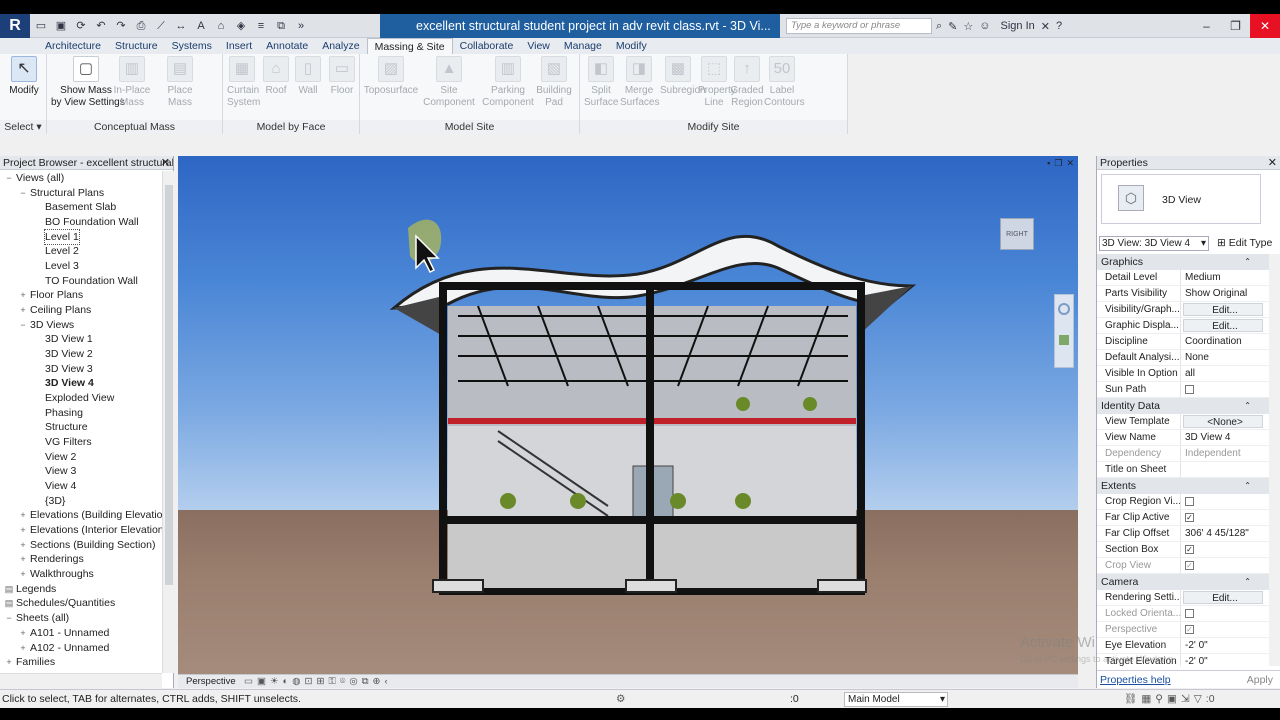  What do you see at coordinates (81, 237) in the screenshot?
I see `tree-item: Level 1` at bounding box center [81, 237].